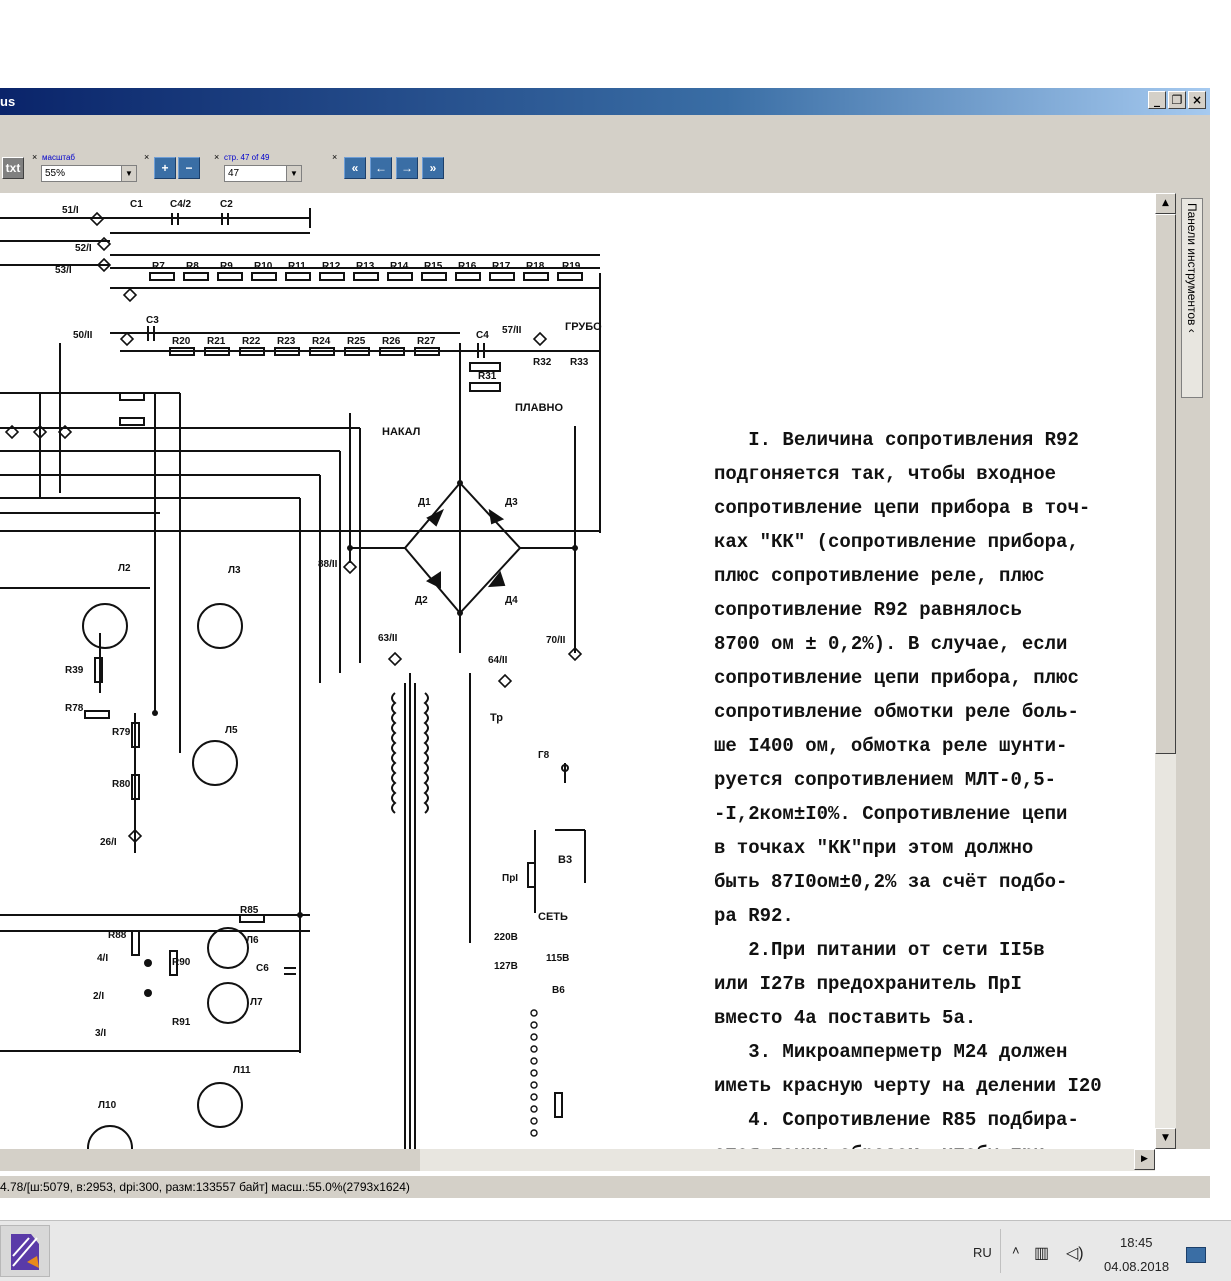 The image size is (1231, 1281). Describe the element at coordinates (1196, 1255) in the screenshot. I see `show-desktop-icon` at that location.